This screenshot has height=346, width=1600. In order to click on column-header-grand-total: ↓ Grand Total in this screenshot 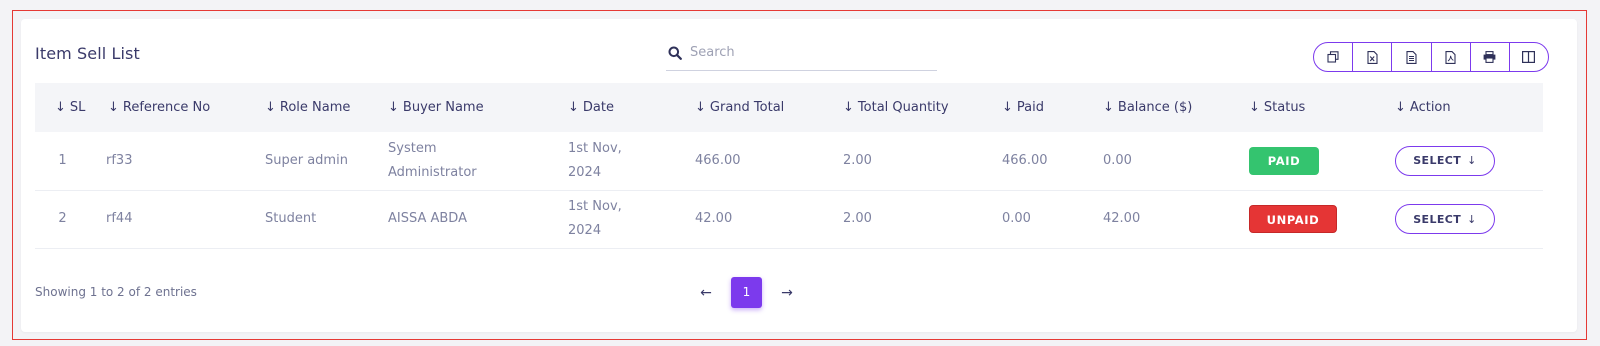, I will do `click(769, 107)`.